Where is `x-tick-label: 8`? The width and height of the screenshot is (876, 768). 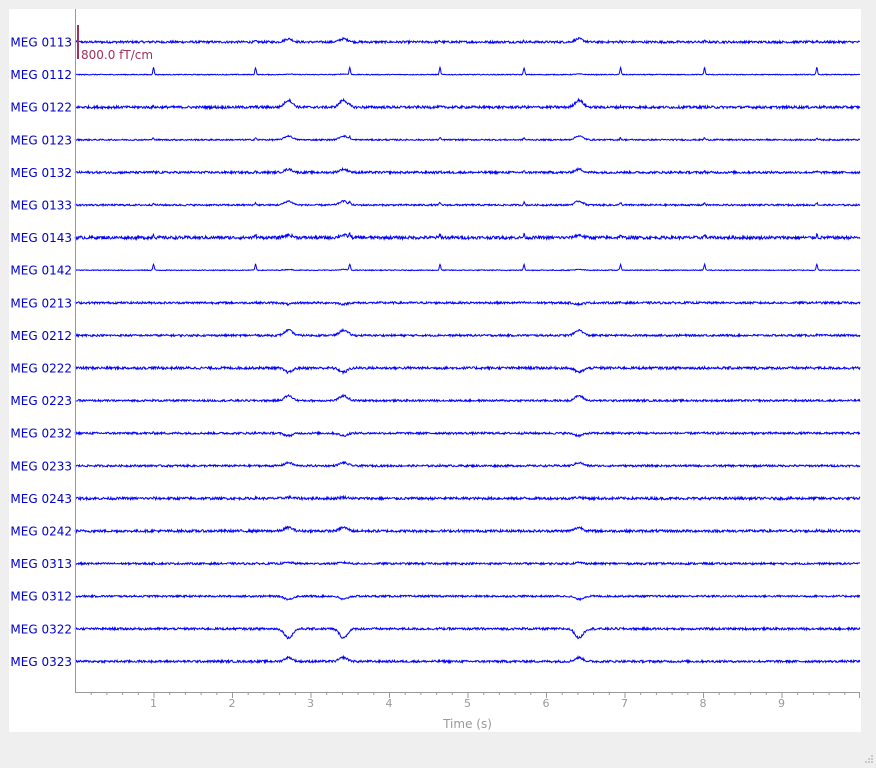
x-tick-label: 8 is located at coordinates (703, 703).